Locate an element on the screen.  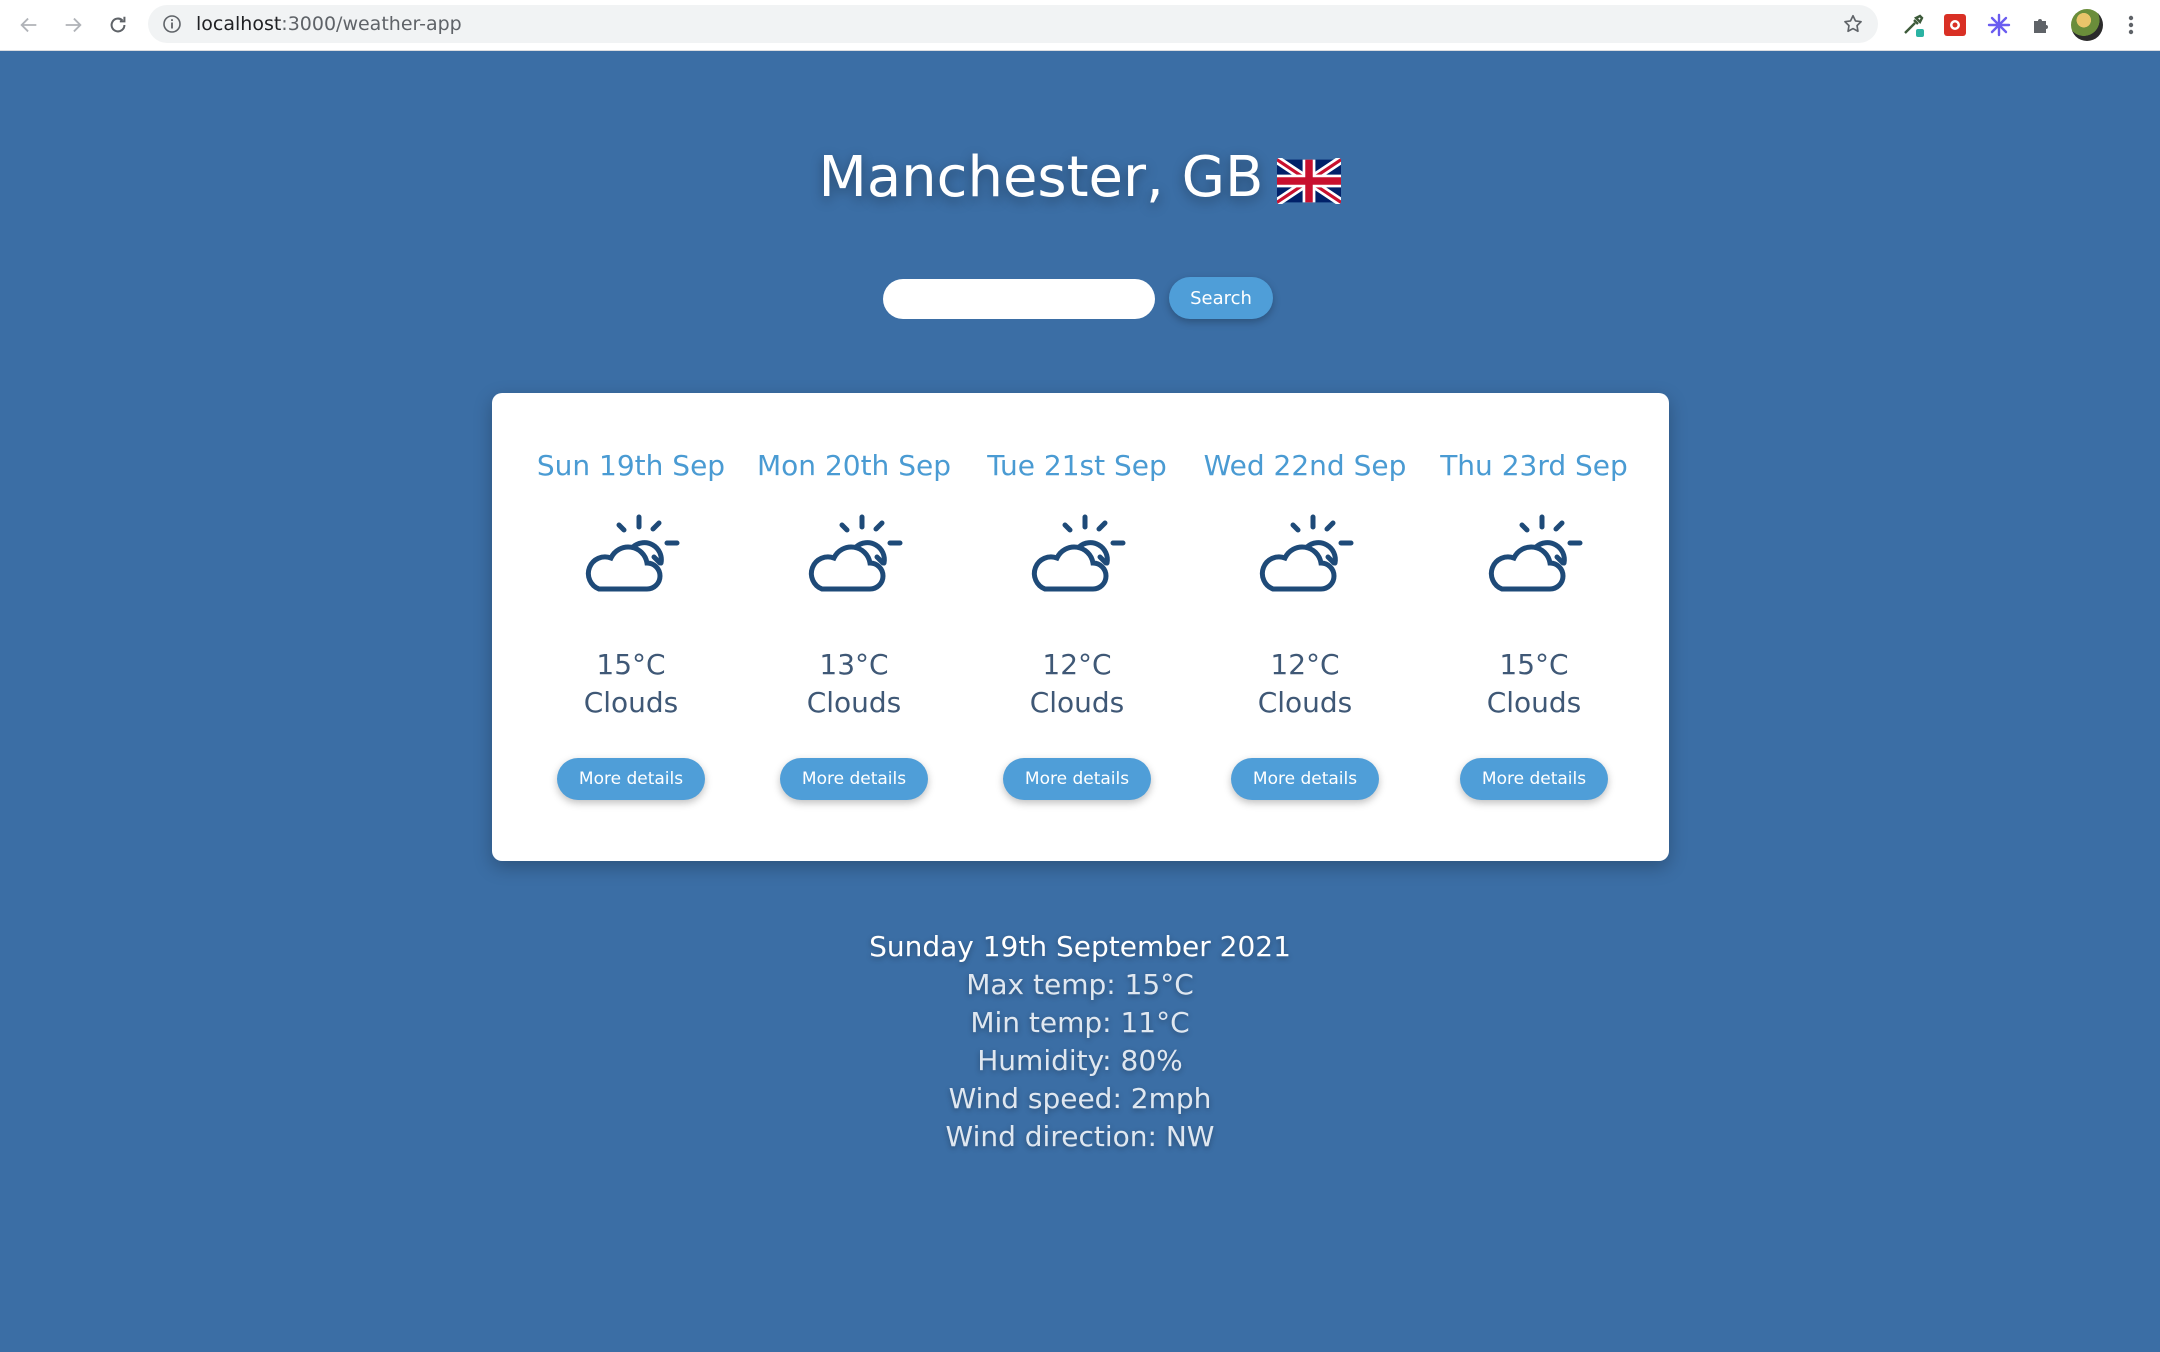
info-icon is located at coordinates (172, 24).